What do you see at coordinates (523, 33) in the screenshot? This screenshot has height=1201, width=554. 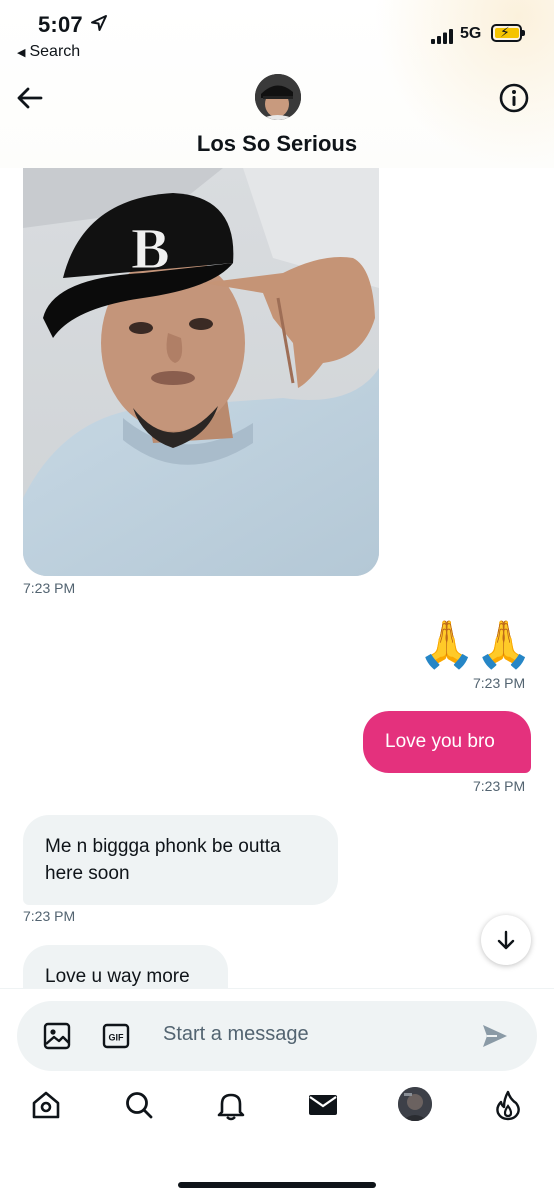 I see `battery-nub` at bounding box center [523, 33].